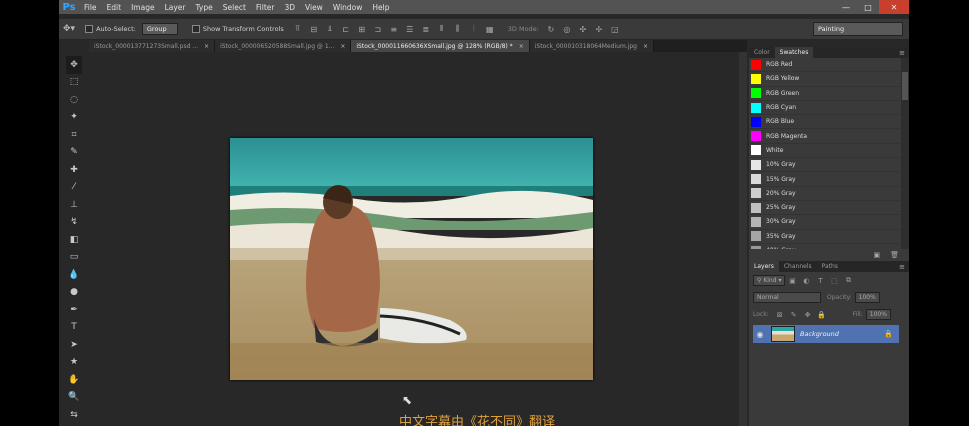 Image resolution: width=969 pixels, height=426 pixels. What do you see at coordinates (74, 240) in the screenshot?
I see `eraser-tool-icon: ◧` at bounding box center [74, 240].